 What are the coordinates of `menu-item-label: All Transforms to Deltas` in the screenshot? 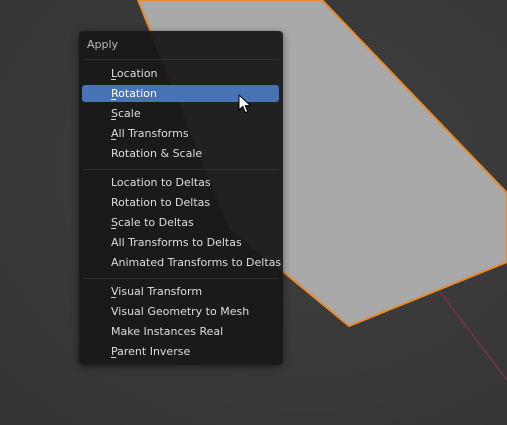 It's located at (176, 242).